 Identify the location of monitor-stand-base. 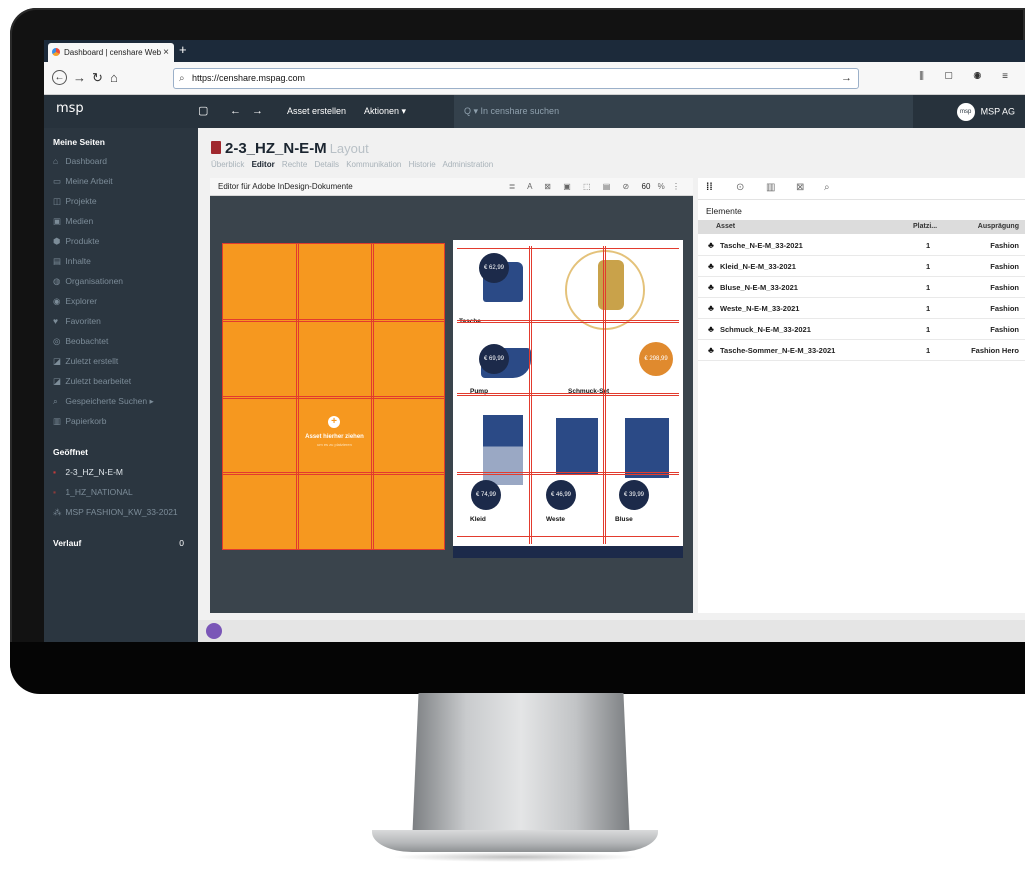
(515, 841).